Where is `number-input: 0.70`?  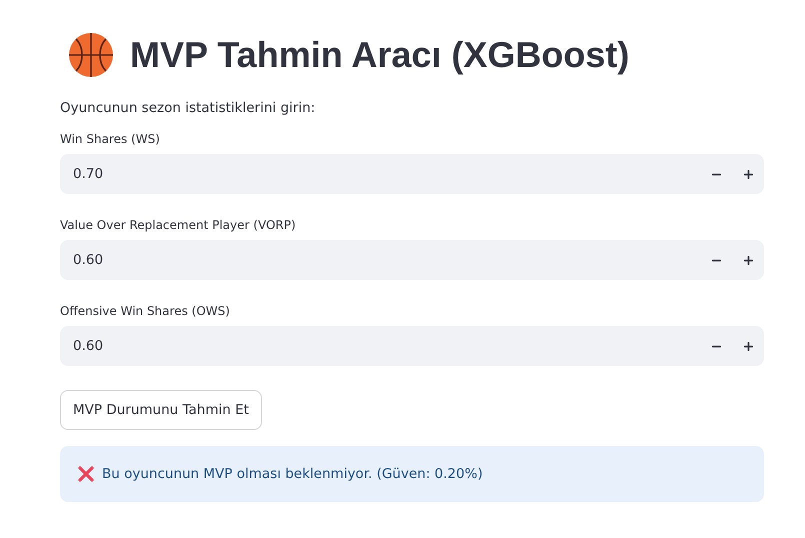
number-input: 0.70 is located at coordinates (380, 174).